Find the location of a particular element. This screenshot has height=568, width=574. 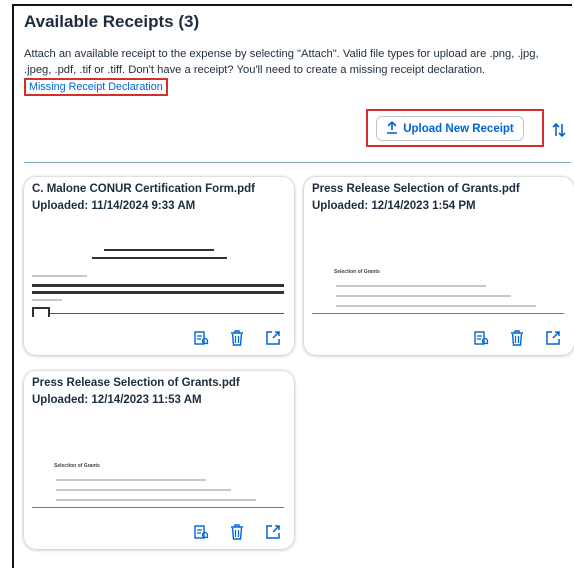

sort-icon is located at coordinates (559, 130).